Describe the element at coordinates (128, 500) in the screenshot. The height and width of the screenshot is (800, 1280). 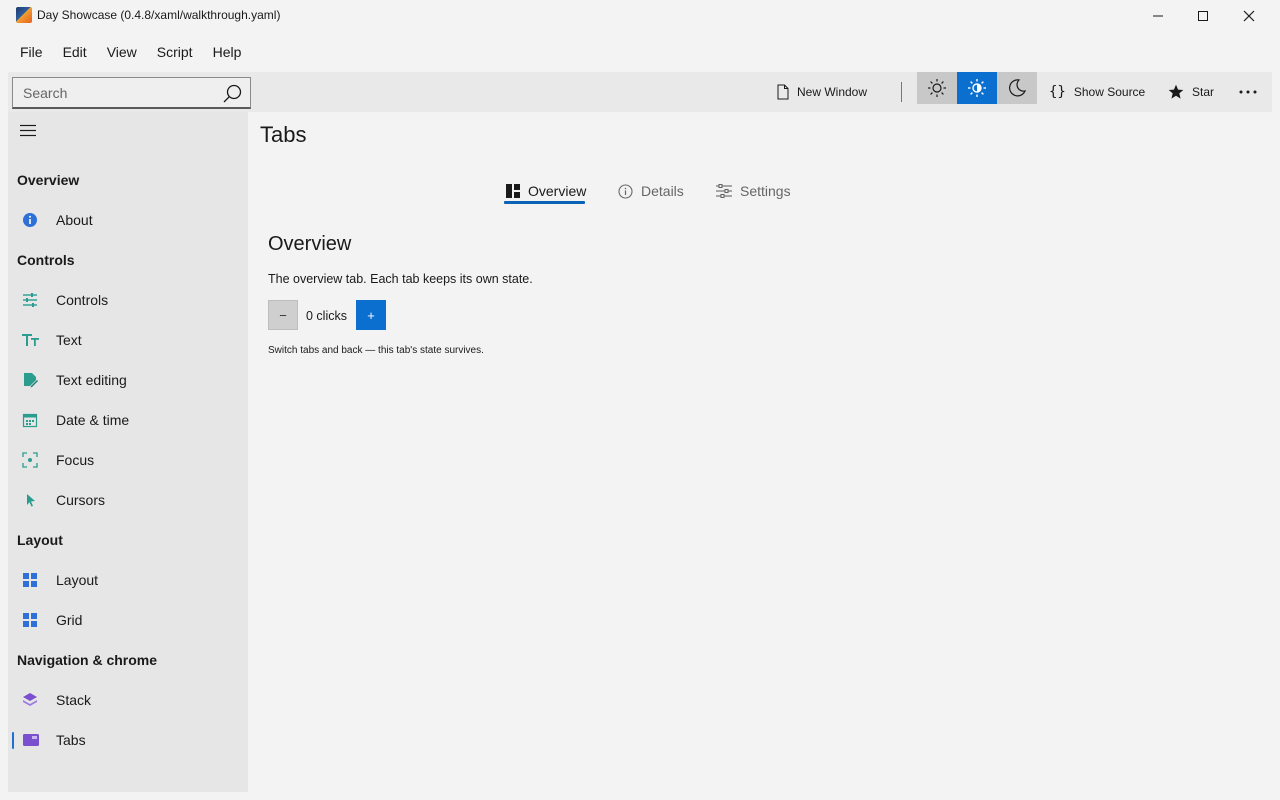
I see `sidebar-item-cursors: Cursors` at that location.